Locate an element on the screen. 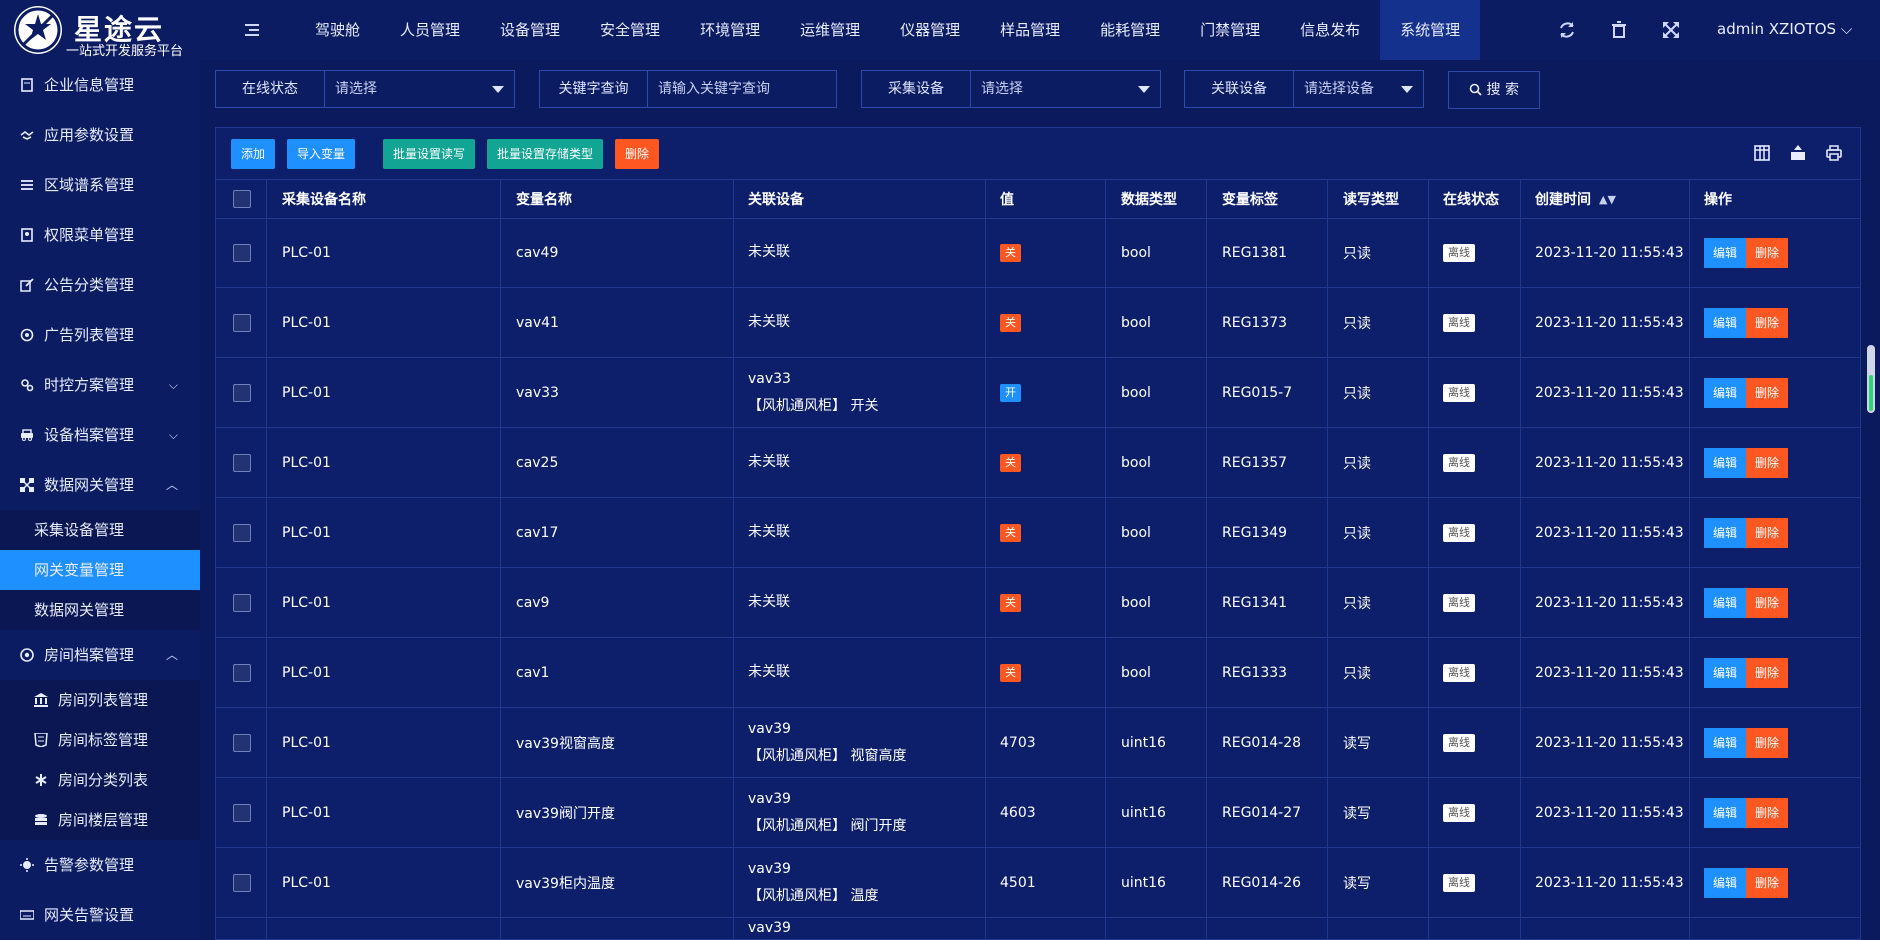 This screenshot has height=940, width=1880. filter-keyword: 关键字查询 请输入关键字查询 is located at coordinates (688, 89).